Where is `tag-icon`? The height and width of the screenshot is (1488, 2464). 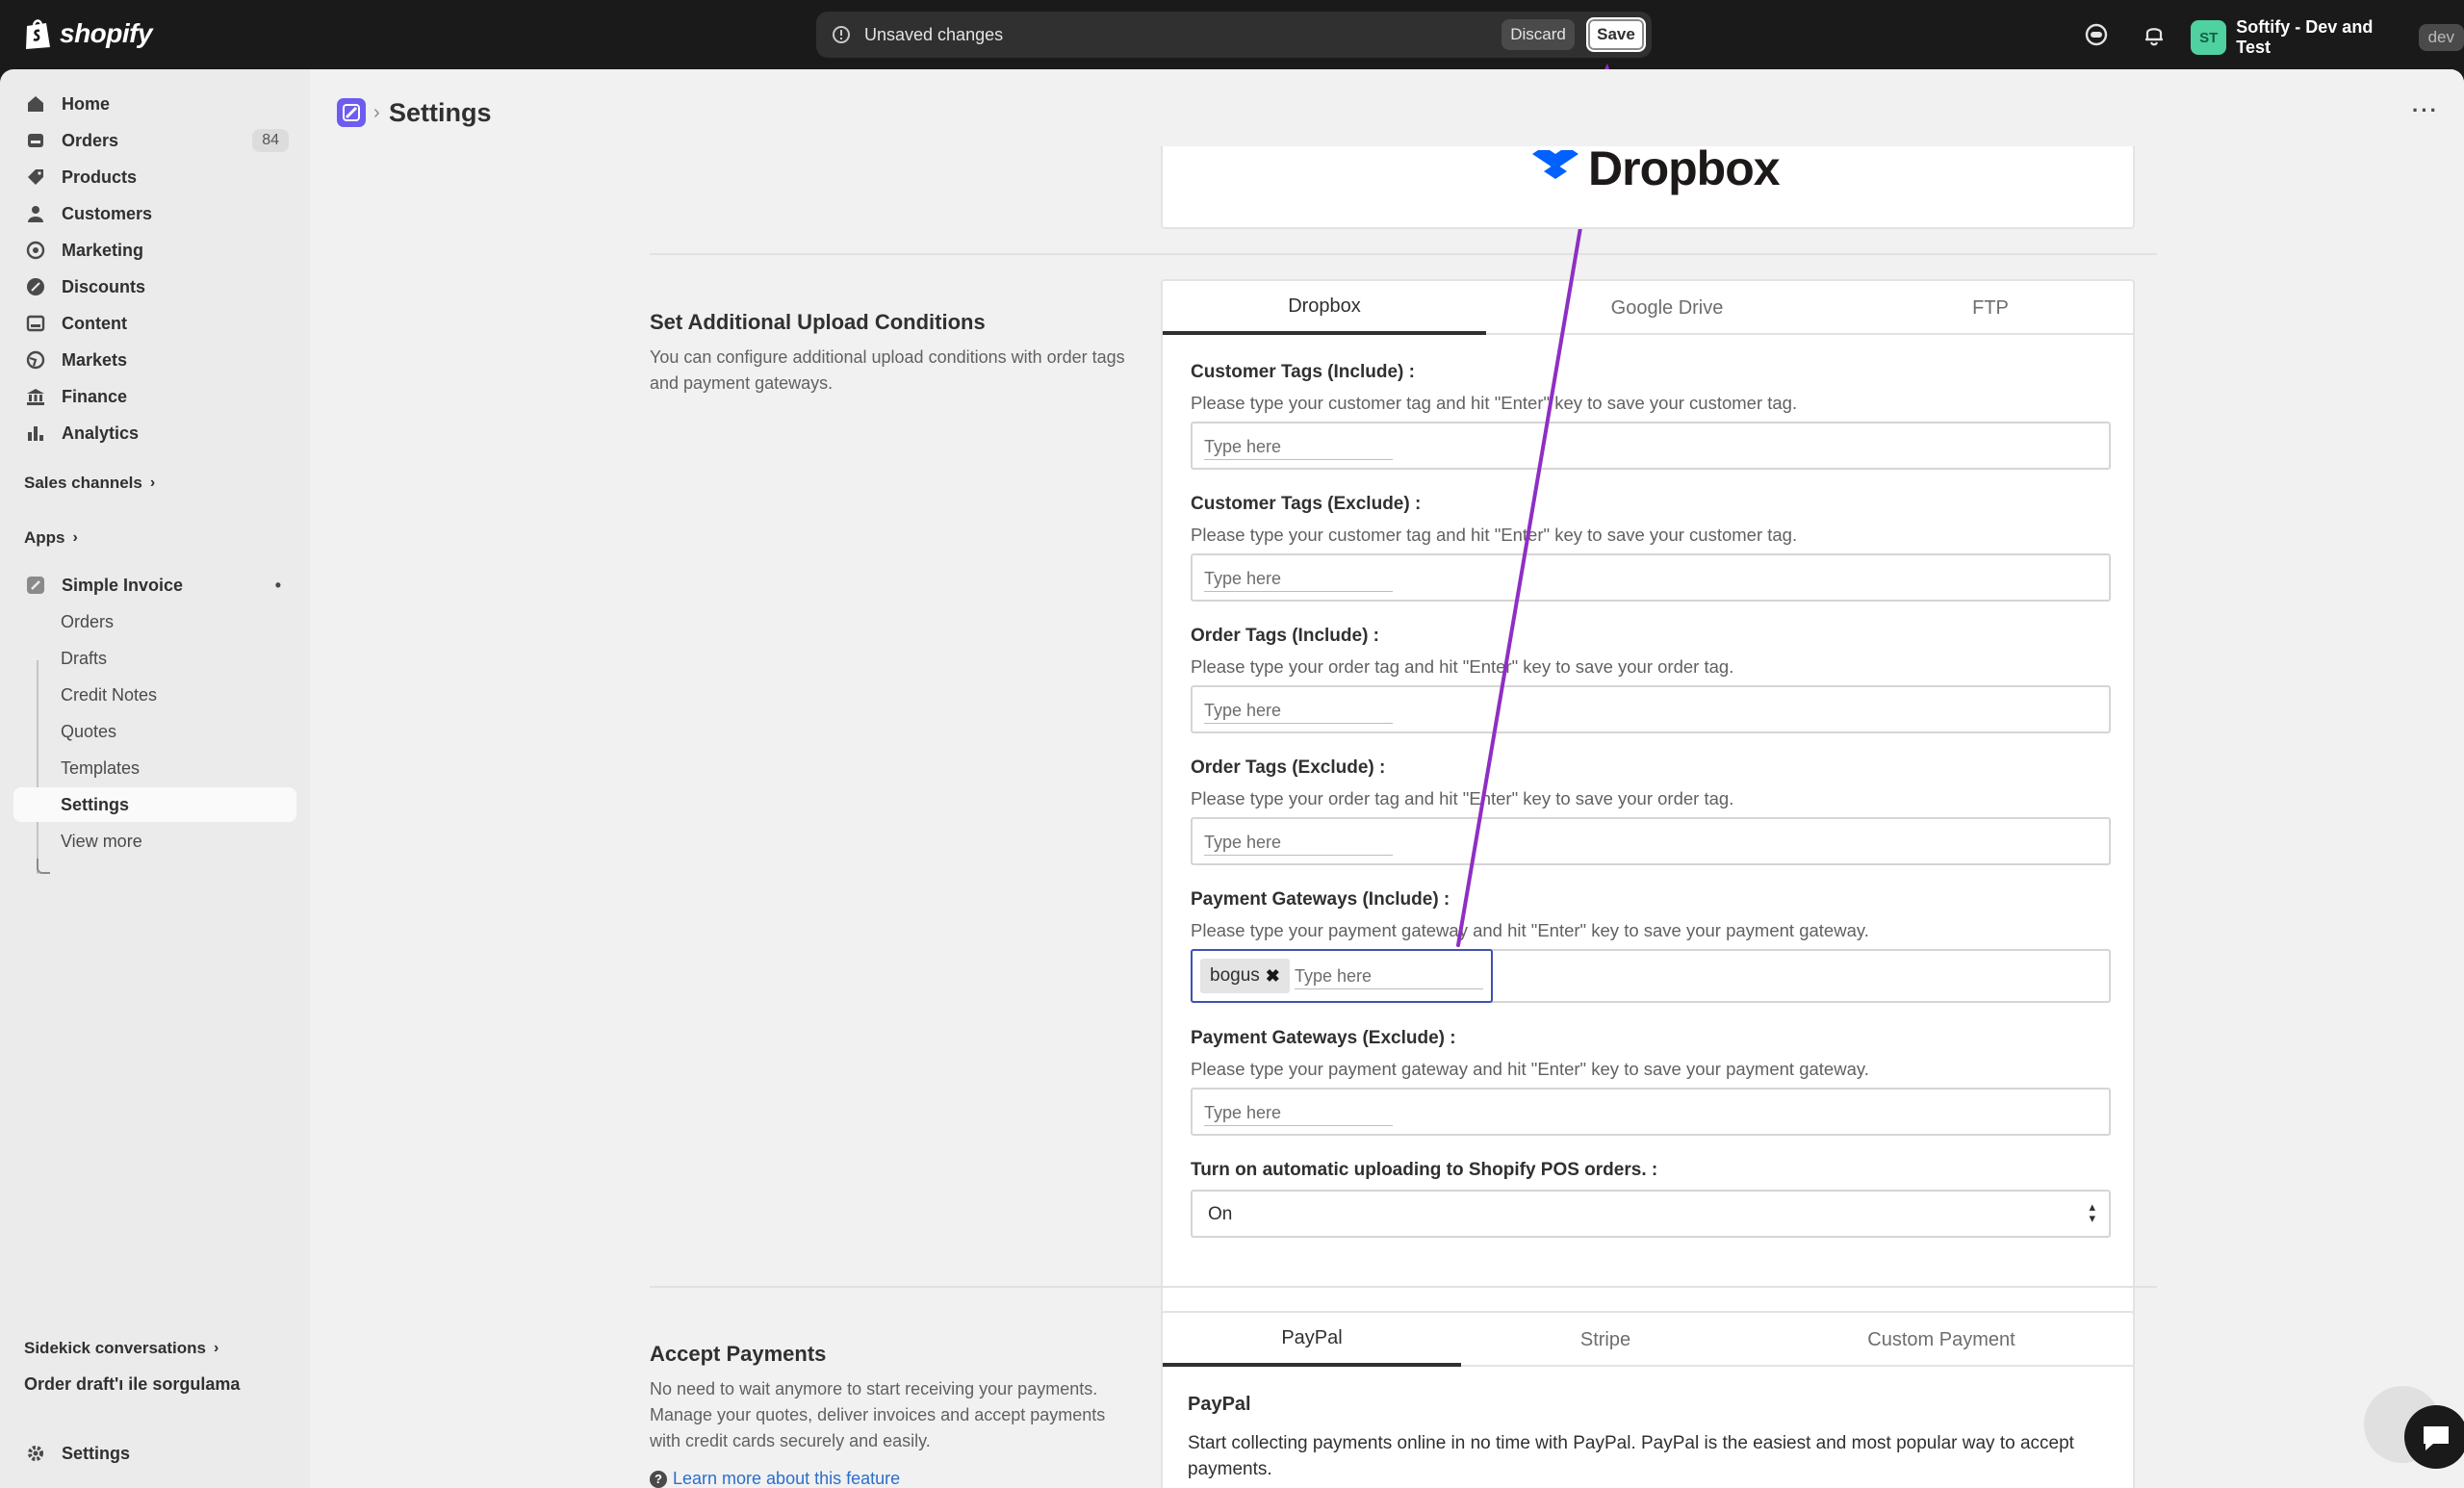
tag-icon is located at coordinates (35, 177).